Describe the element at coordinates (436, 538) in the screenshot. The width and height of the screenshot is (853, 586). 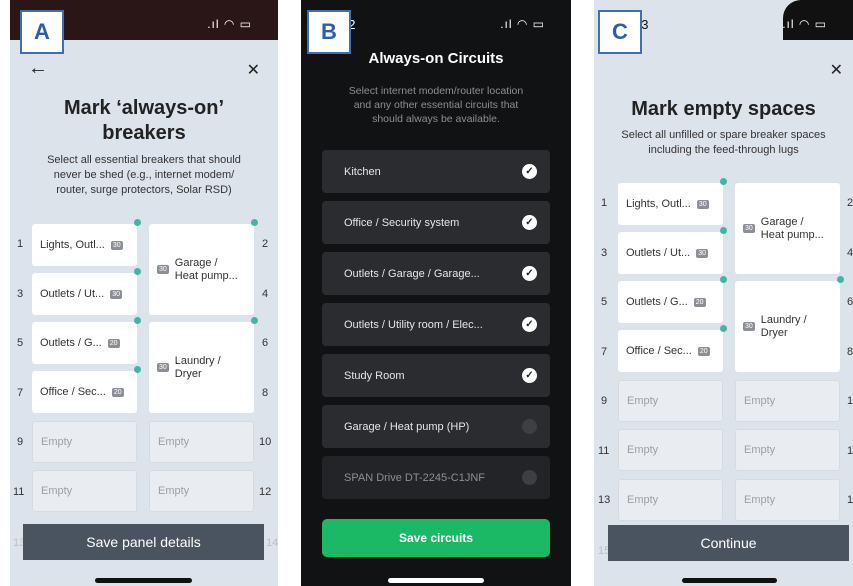
I see `save-circuits-button: Save circuits` at that location.